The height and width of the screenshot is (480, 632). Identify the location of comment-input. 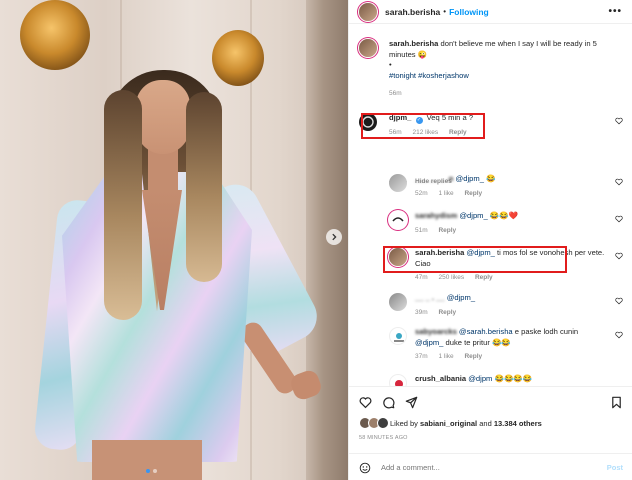
(481, 467).